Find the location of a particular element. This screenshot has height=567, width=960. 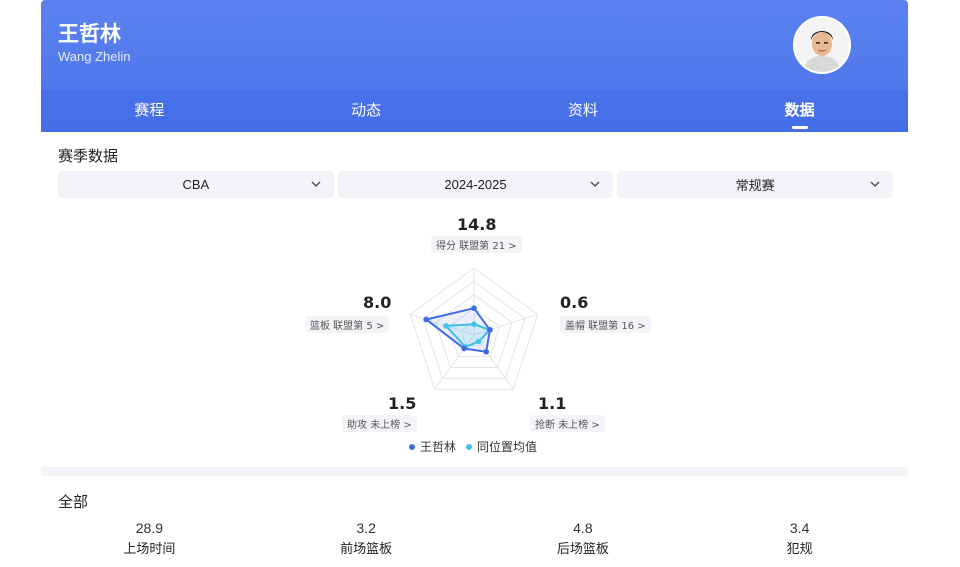

active-tab-indicator is located at coordinates (799, 127).